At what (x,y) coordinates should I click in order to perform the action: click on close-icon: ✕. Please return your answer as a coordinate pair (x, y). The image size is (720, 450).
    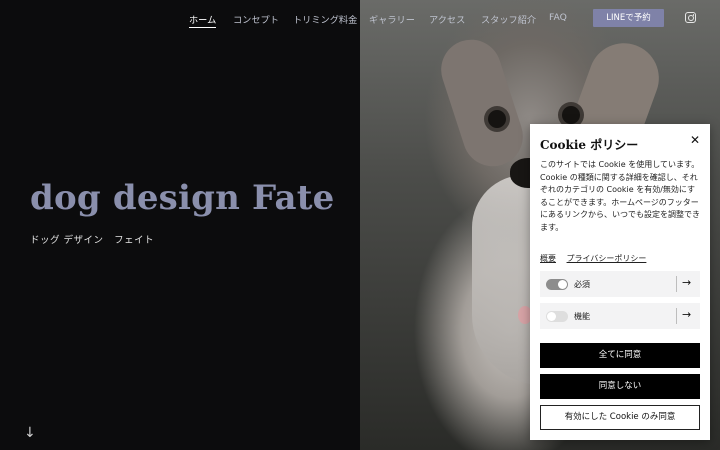
    Looking at the image, I should click on (695, 140).